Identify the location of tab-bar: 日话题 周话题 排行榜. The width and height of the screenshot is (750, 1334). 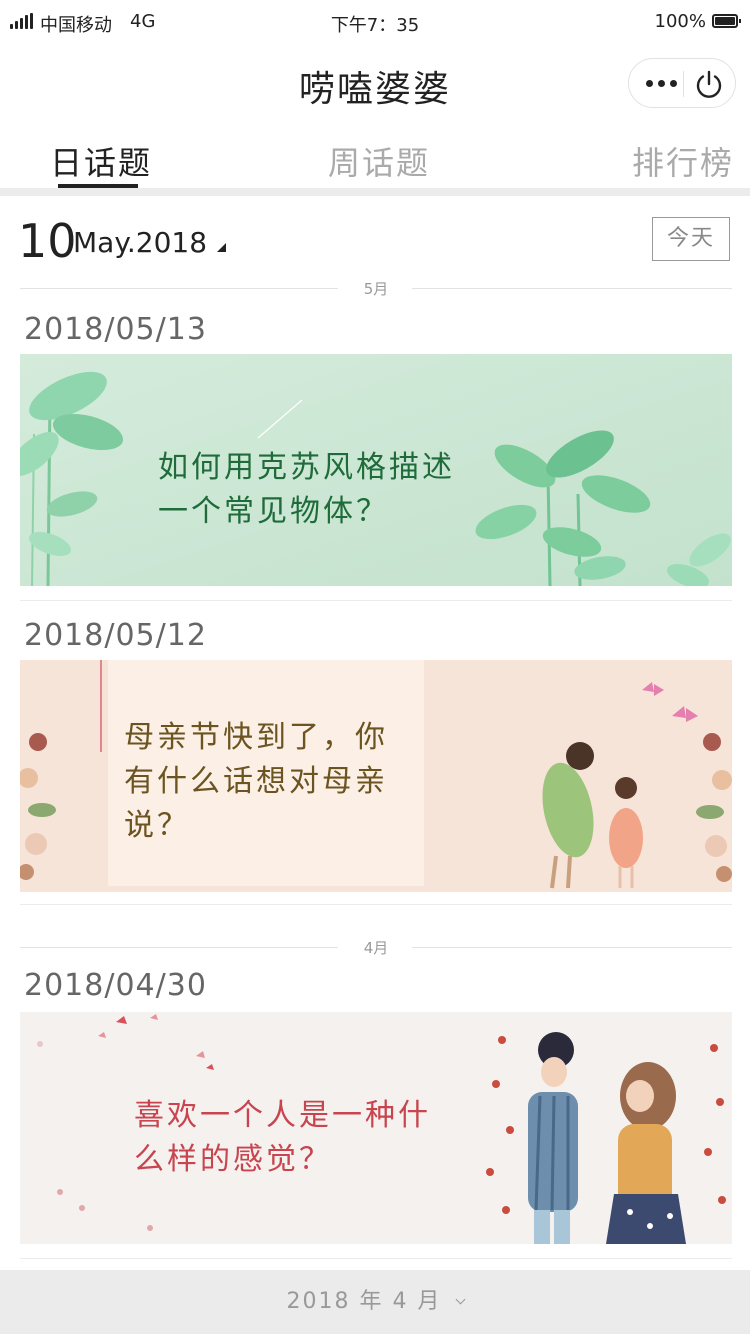
(375, 158).